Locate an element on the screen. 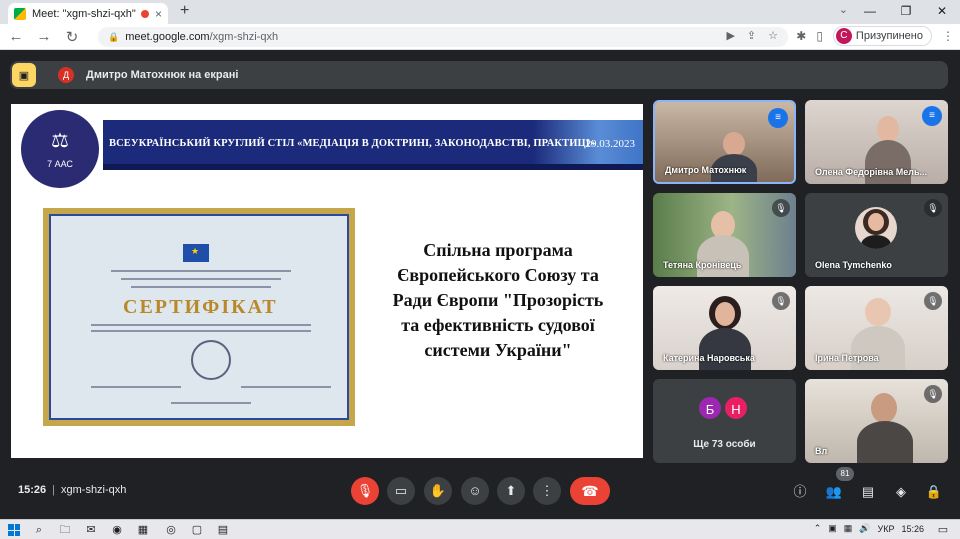 The width and height of the screenshot is (960, 539). more-options-button: ⋮ is located at coordinates (547, 491).